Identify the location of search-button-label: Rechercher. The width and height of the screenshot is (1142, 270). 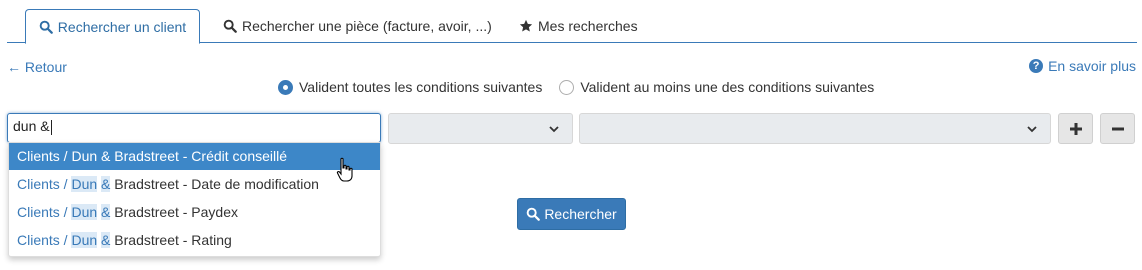
(580, 214).